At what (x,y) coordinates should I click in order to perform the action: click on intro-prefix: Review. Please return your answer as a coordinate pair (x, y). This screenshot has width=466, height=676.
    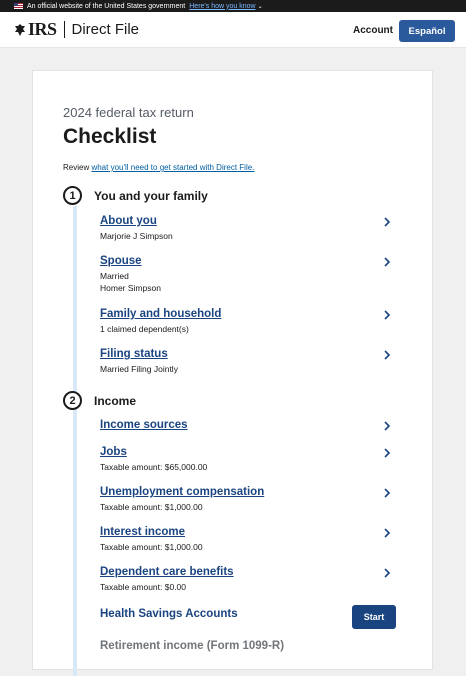
    Looking at the image, I should click on (77, 167).